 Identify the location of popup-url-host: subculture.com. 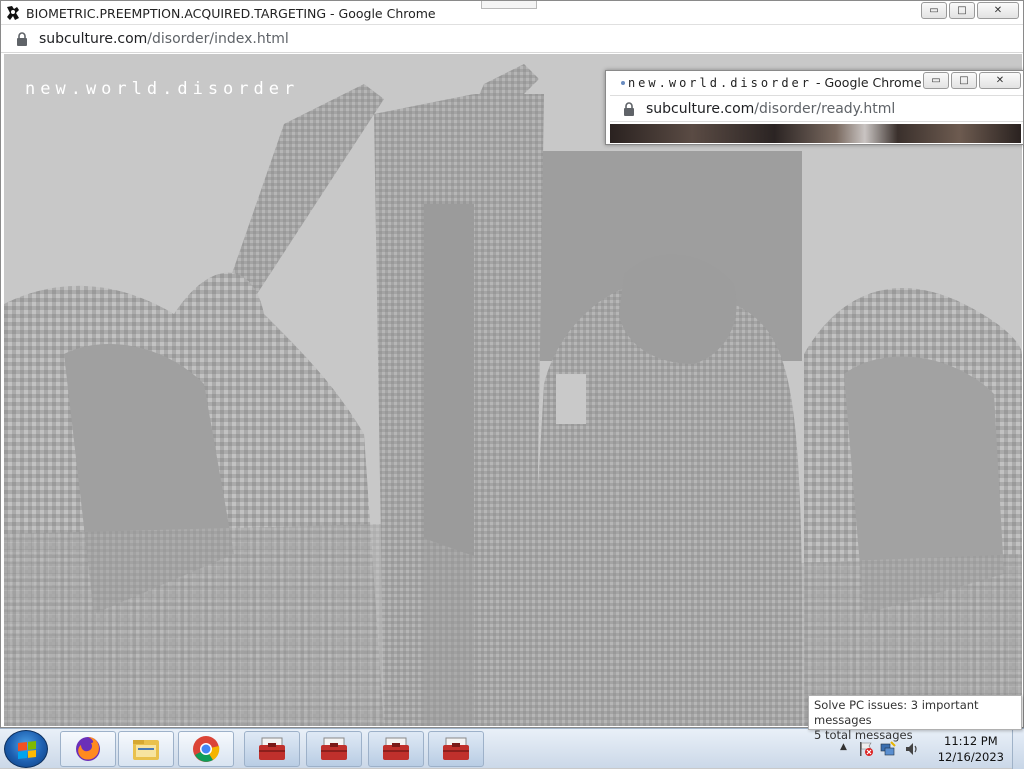
(700, 109).